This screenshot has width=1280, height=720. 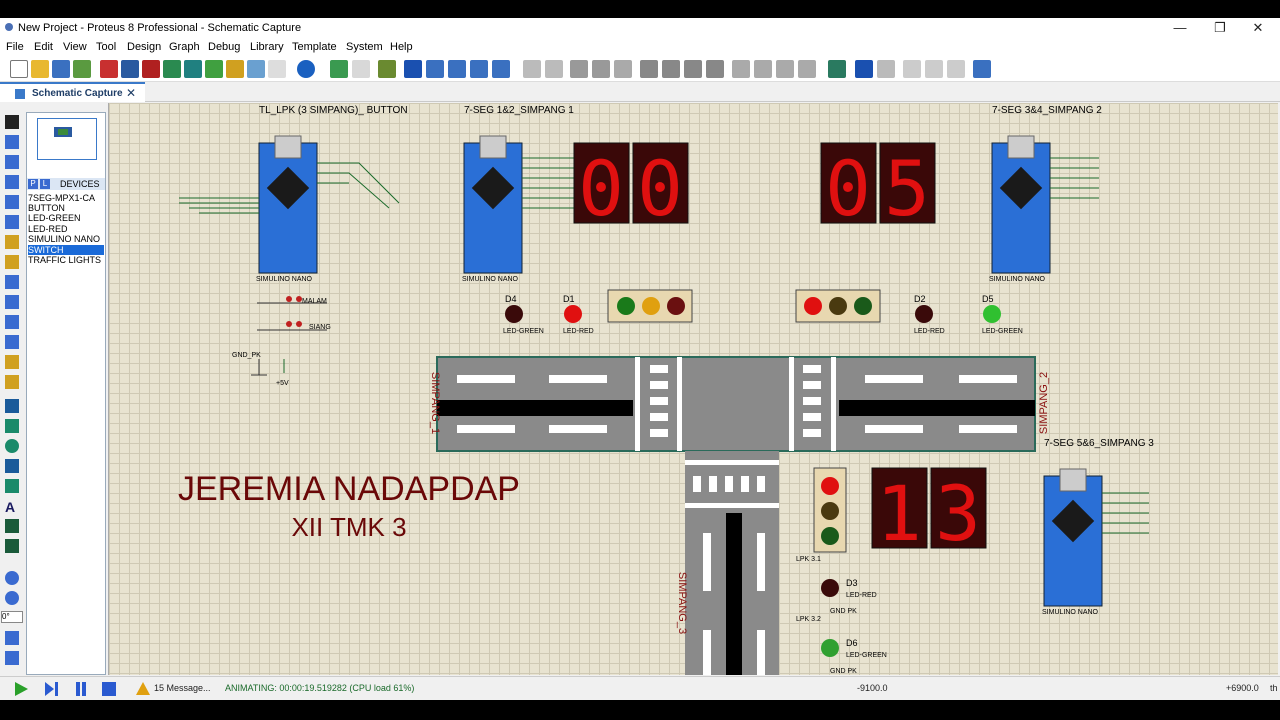 What do you see at coordinates (12, 546) in the screenshot?
I see `marker-icon` at bounding box center [12, 546].